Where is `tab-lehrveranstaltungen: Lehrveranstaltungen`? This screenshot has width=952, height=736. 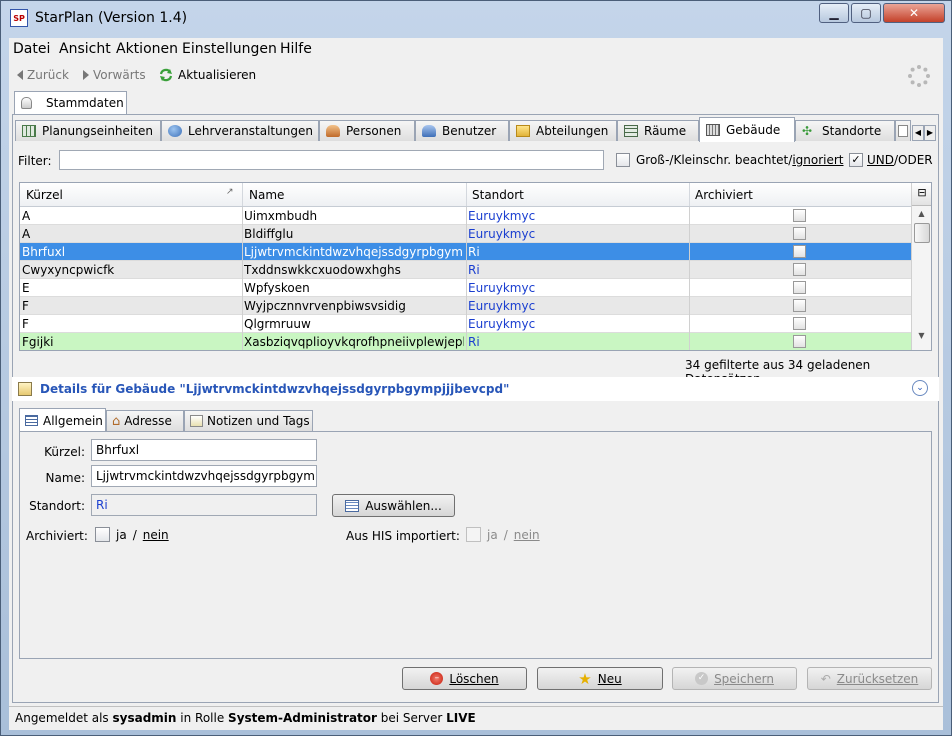 tab-lehrveranstaltungen: Lehrveranstaltungen is located at coordinates (240, 130).